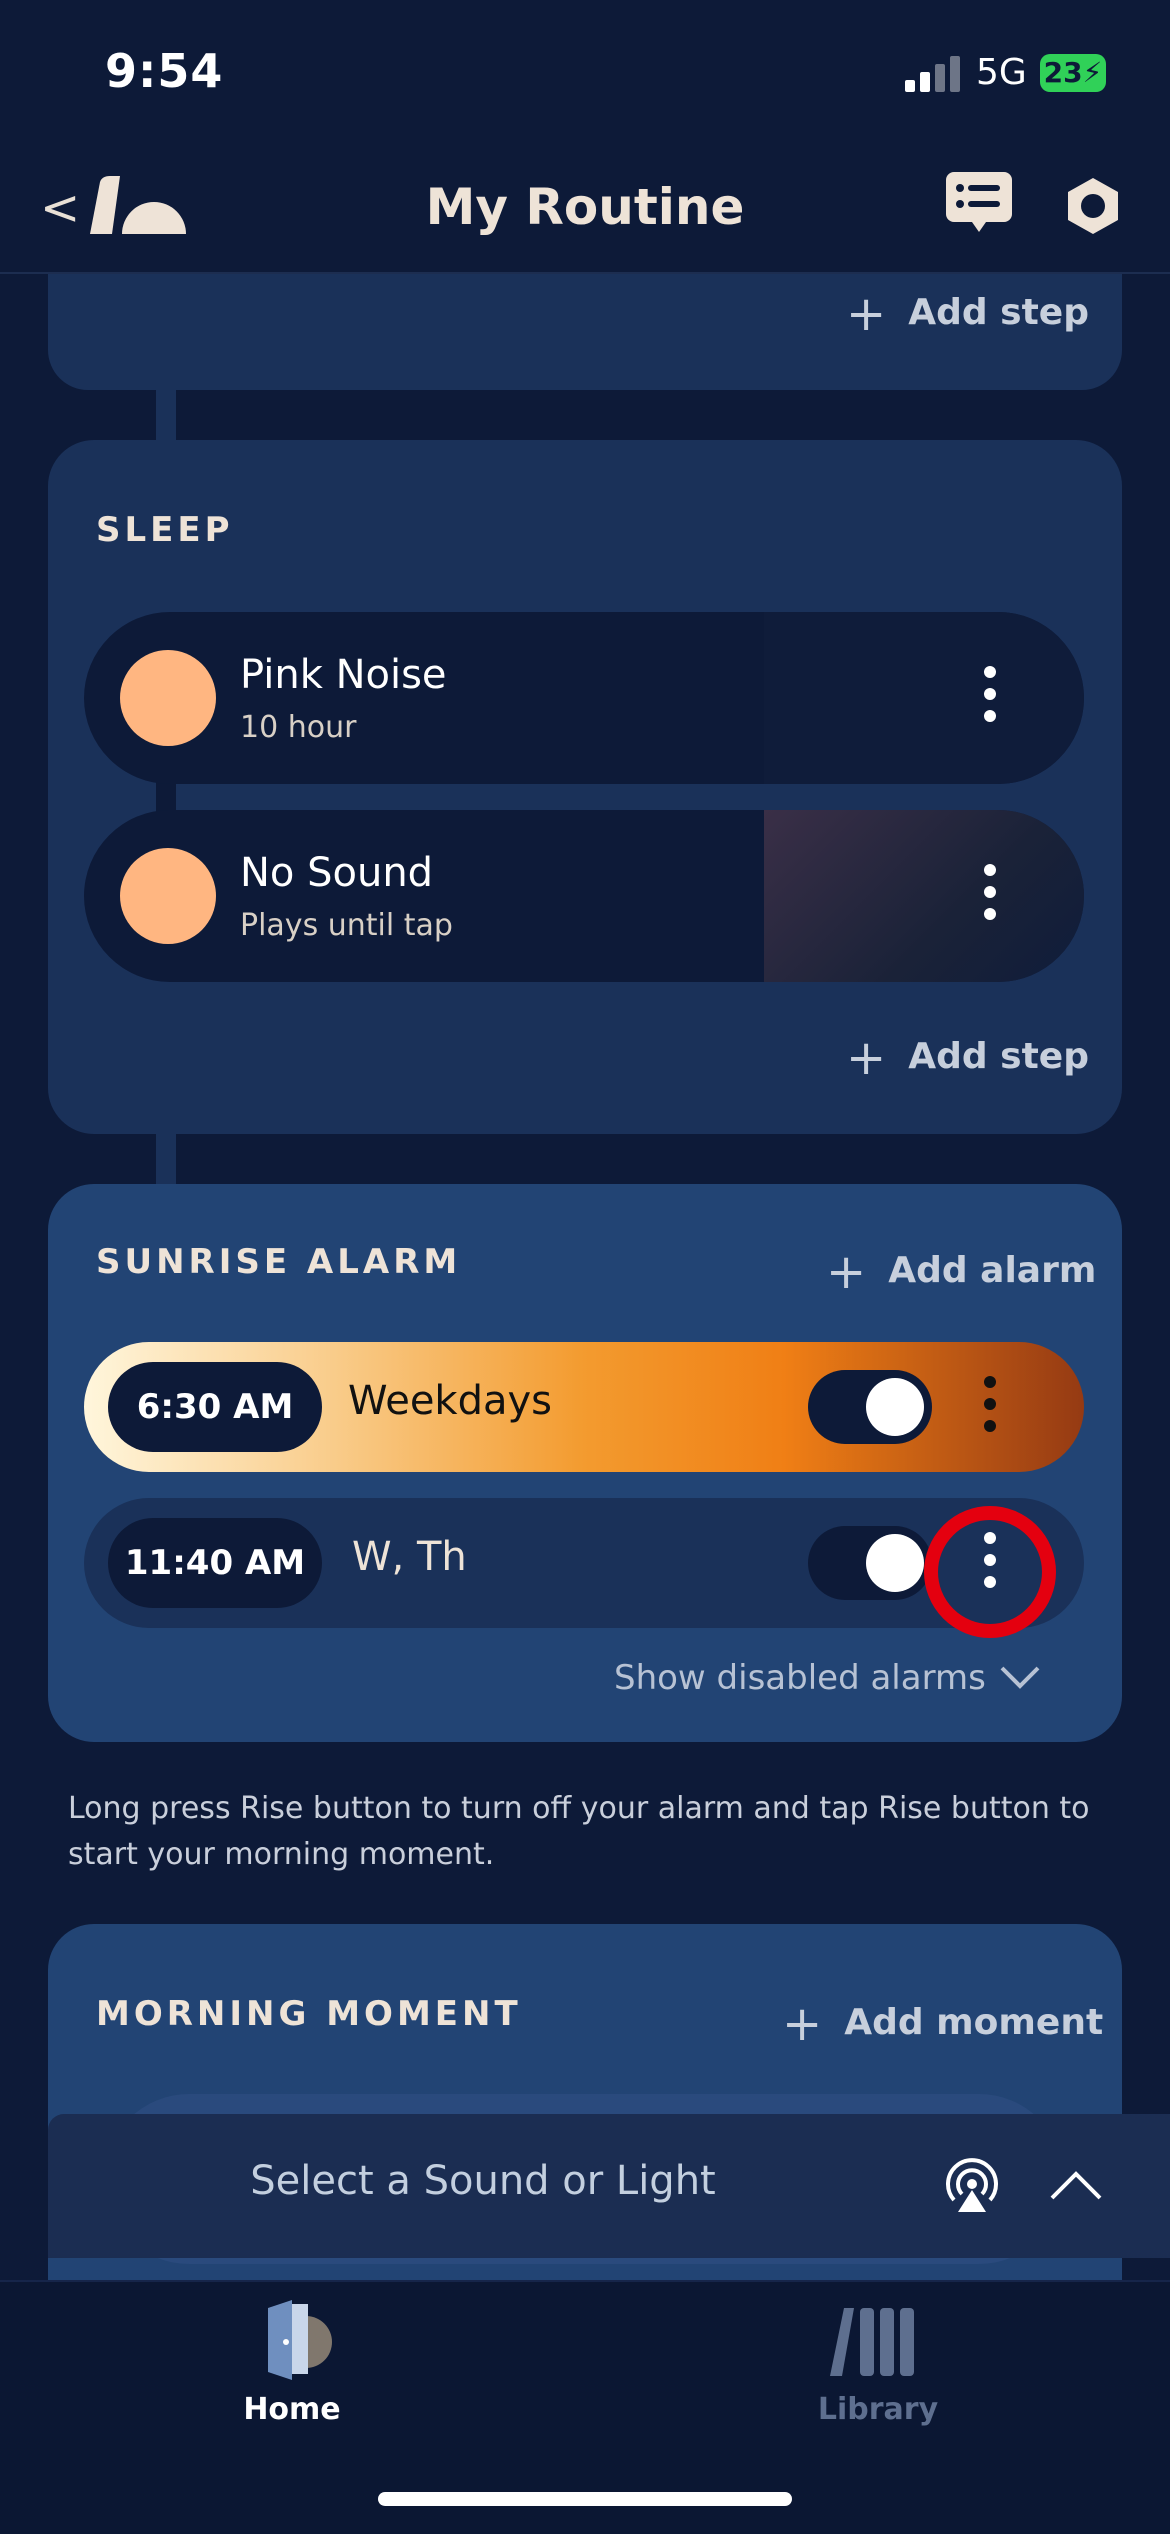  I want to click on chevron-down-icon, so click(1020, 1677).